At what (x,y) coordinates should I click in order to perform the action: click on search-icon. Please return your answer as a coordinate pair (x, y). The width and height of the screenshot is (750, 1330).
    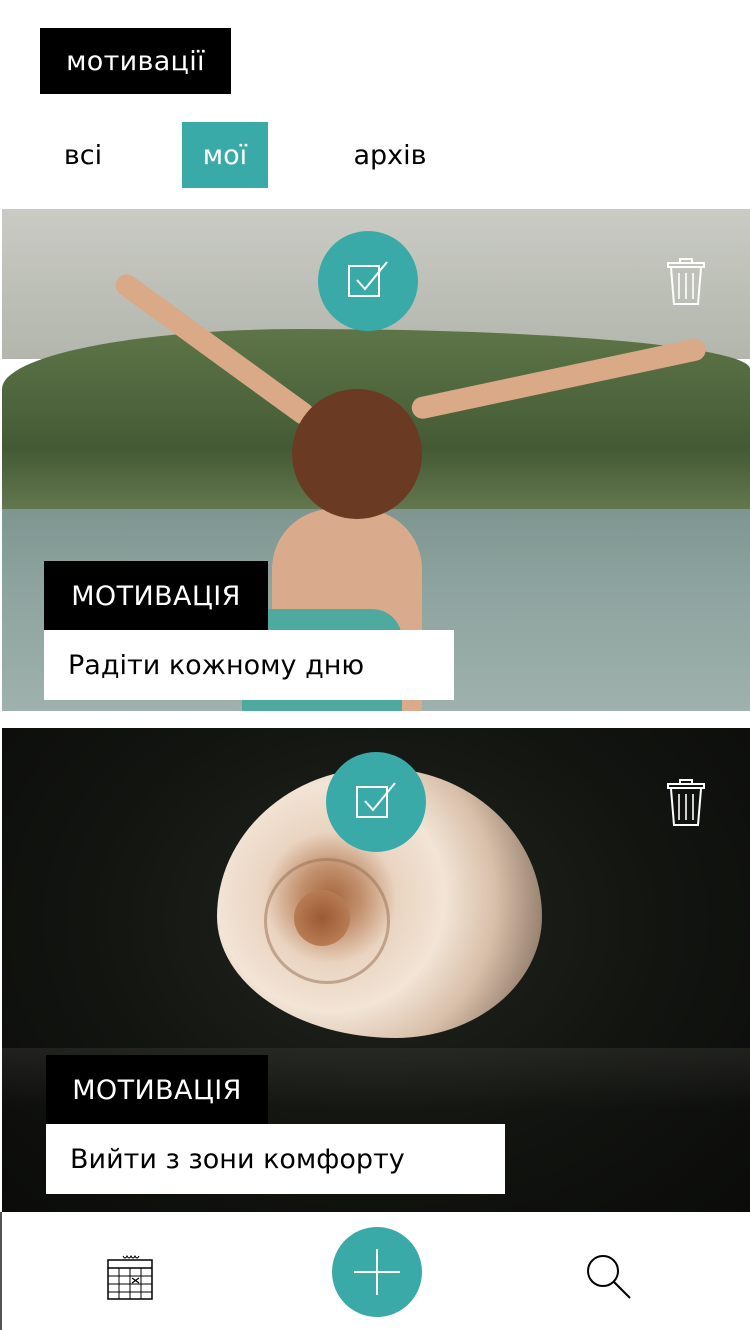
    Looking at the image, I should click on (609, 1277).